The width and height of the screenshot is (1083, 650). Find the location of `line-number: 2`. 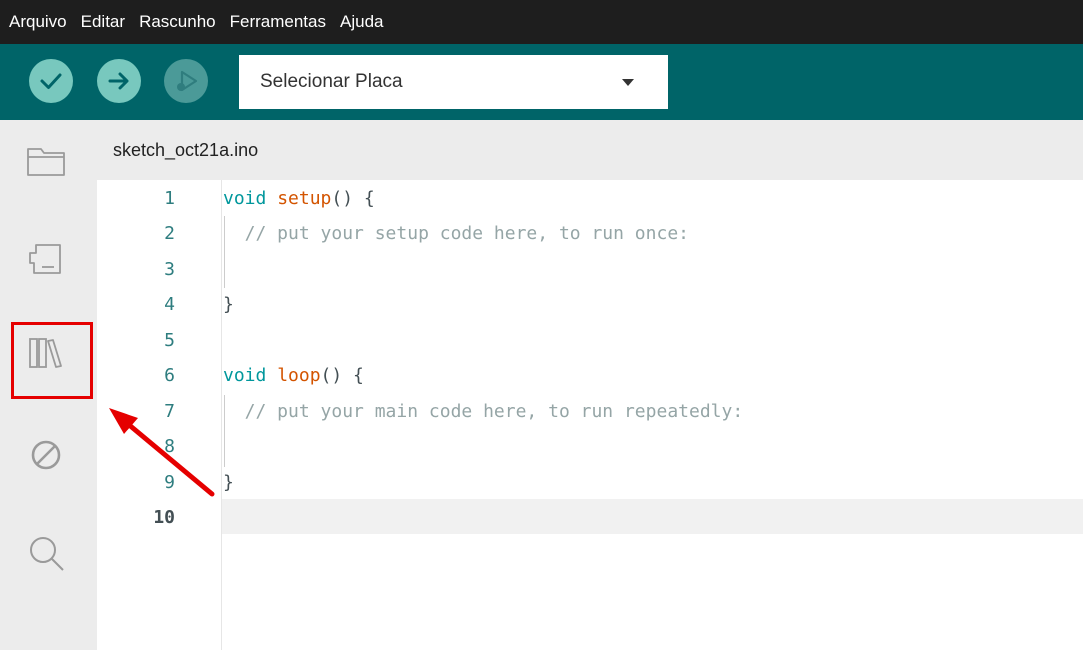

line-number: 2 is located at coordinates (169, 233).